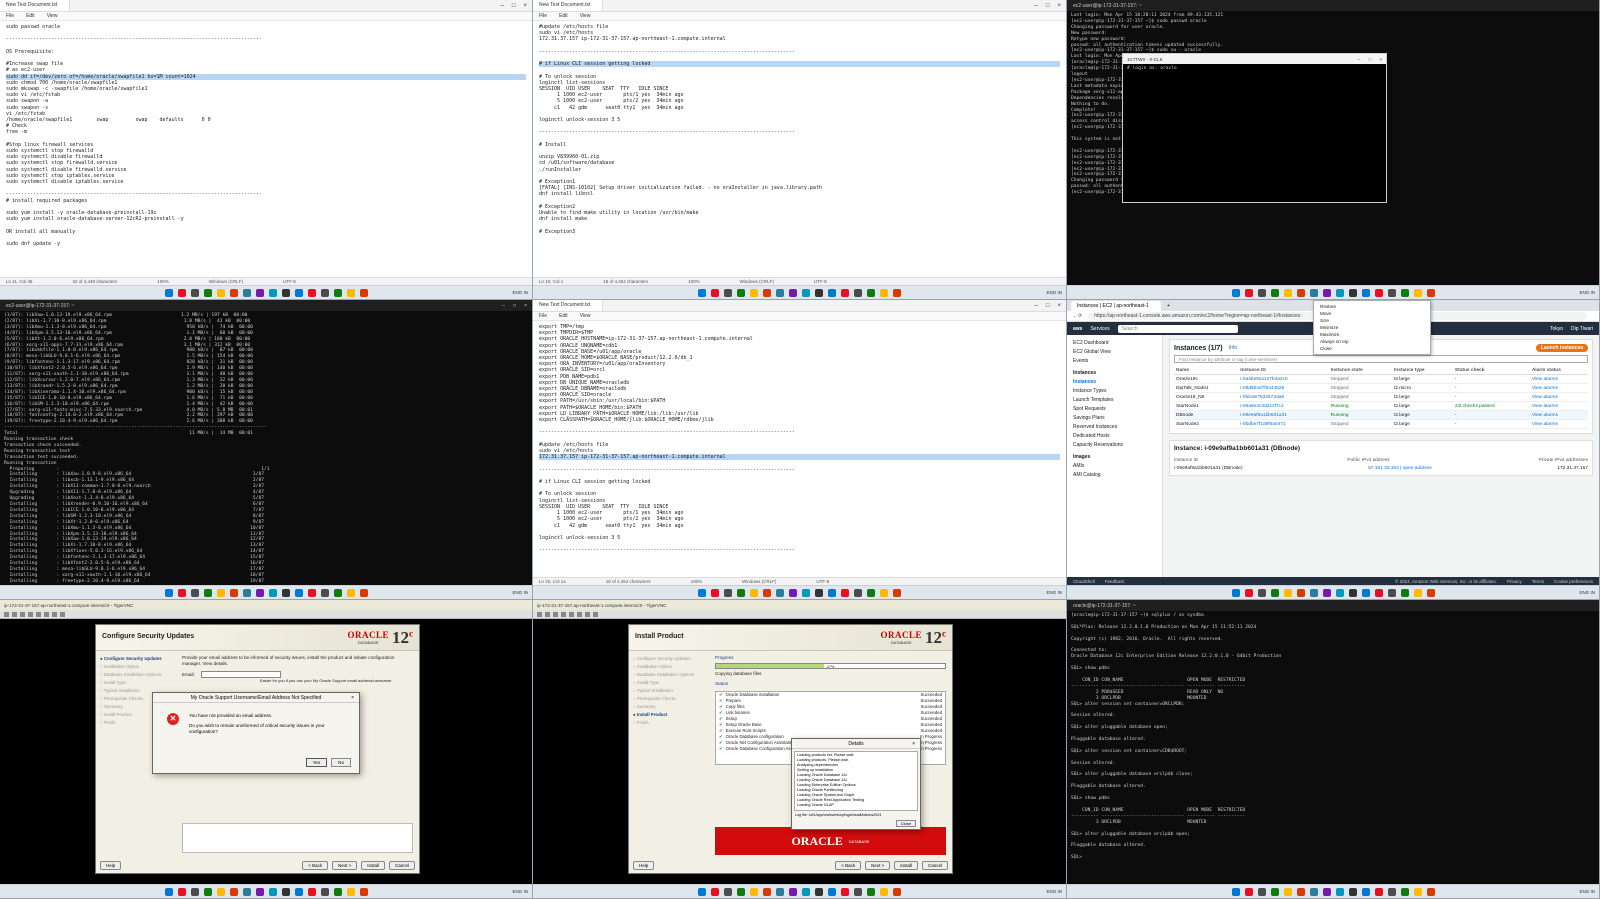 The image size is (1600, 899). What do you see at coordinates (1561, 348) in the screenshot?
I see `launch-instances-button: Launch instances` at bounding box center [1561, 348].